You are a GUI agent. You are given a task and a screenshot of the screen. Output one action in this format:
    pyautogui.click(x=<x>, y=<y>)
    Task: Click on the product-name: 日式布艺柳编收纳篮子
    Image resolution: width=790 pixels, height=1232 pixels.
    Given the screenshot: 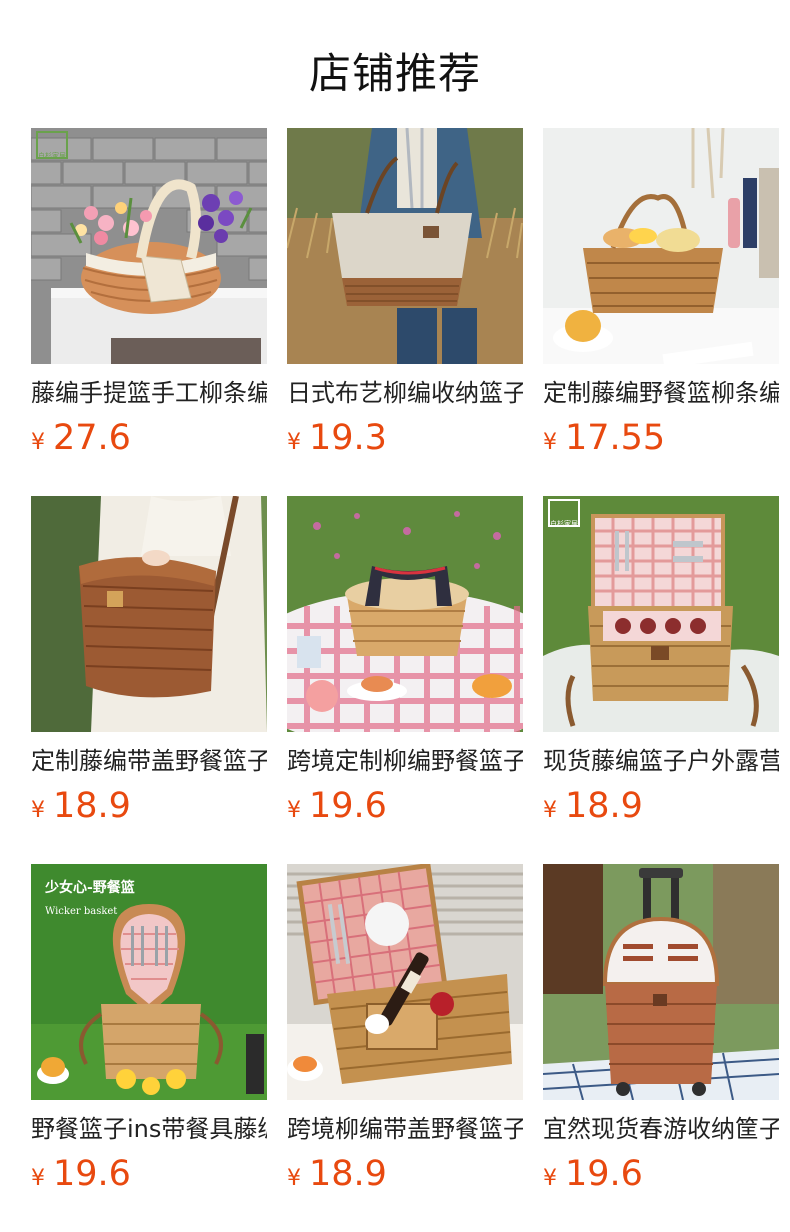 What is the action you would take?
    pyautogui.click(x=405, y=393)
    